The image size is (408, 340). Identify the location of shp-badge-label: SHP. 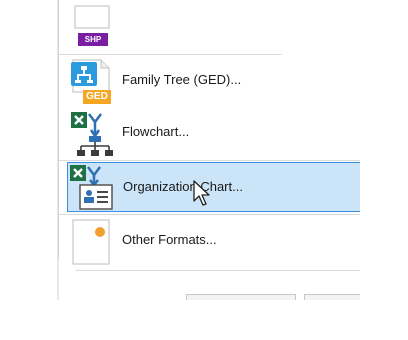
(93, 39).